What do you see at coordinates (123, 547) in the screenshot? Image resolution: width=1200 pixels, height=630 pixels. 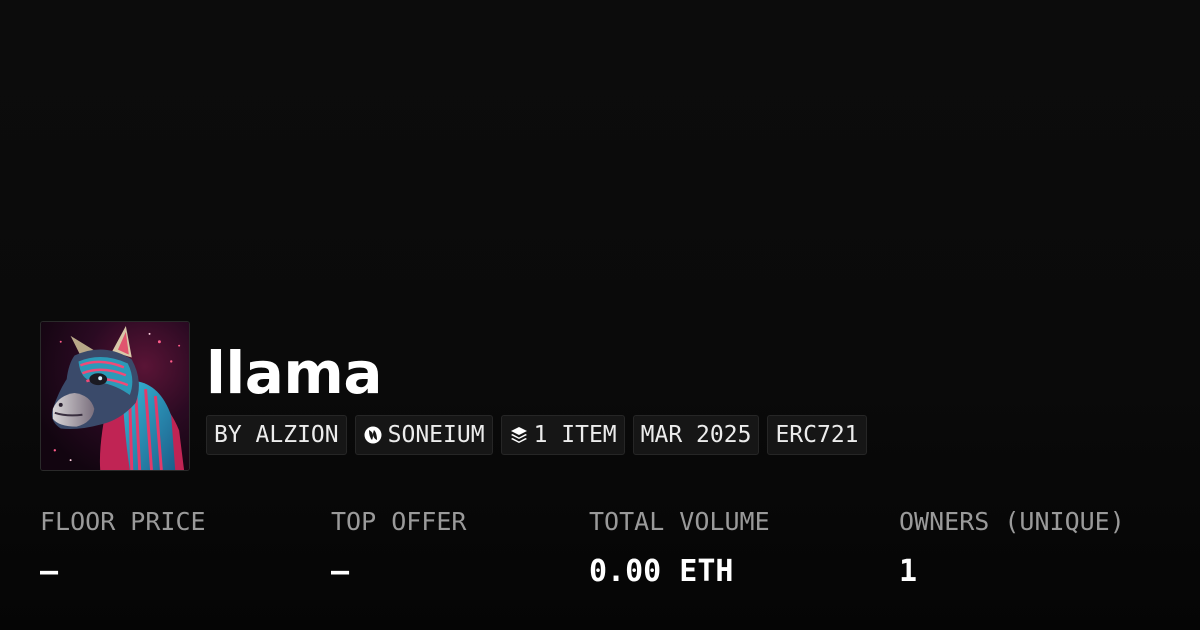 I see `stat-floor-price: FLOOR PRICE –` at bounding box center [123, 547].